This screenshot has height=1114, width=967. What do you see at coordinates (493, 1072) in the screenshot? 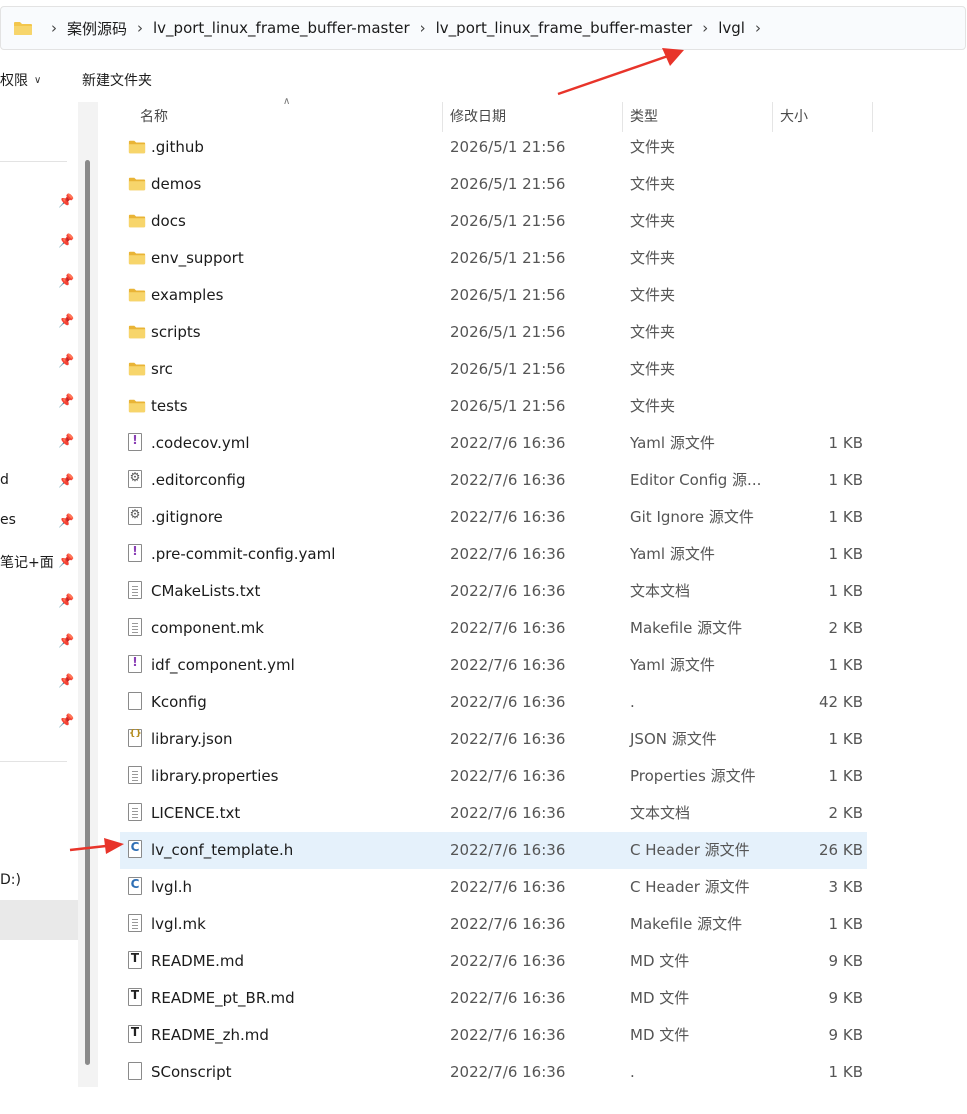
I see `file-row: SConscript 2022/7/6 16:36. 1 KB` at bounding box center [493, 1072].